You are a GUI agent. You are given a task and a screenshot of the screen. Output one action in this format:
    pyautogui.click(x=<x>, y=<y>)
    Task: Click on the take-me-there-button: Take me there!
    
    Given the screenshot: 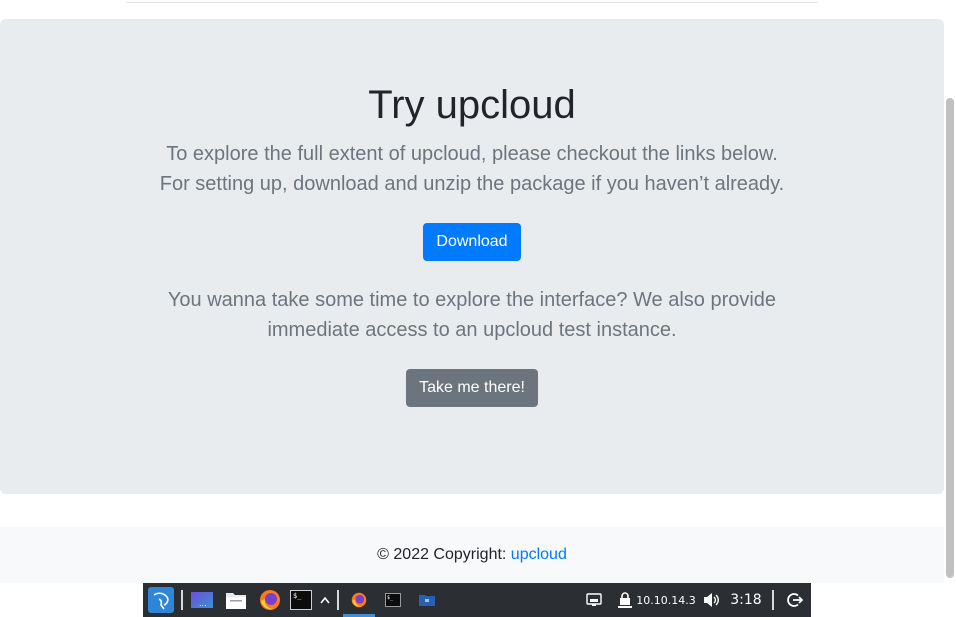 What is the action you would take?
    pyautogui.click(x=472, y=388)
    